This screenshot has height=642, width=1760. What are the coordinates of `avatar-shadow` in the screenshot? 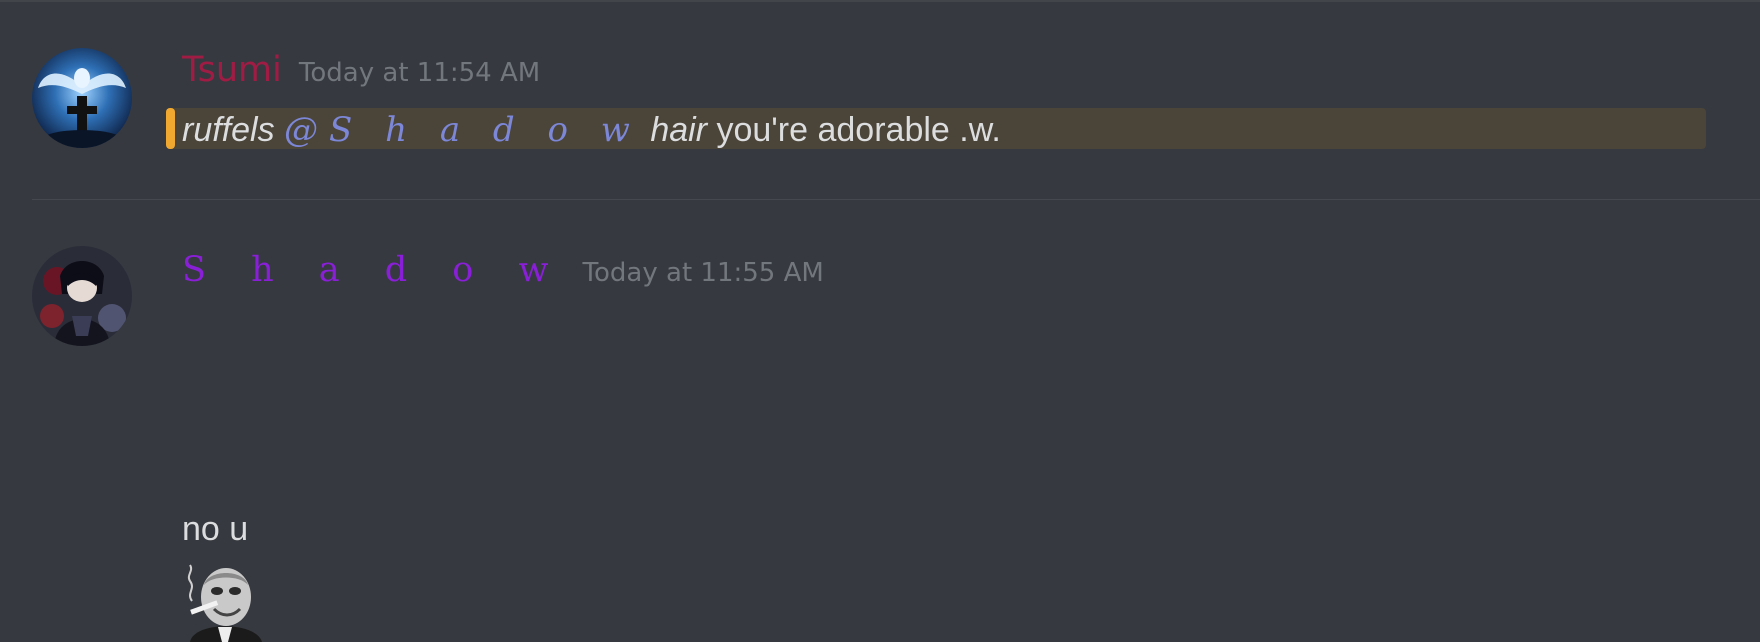 It's located at (82, 296).